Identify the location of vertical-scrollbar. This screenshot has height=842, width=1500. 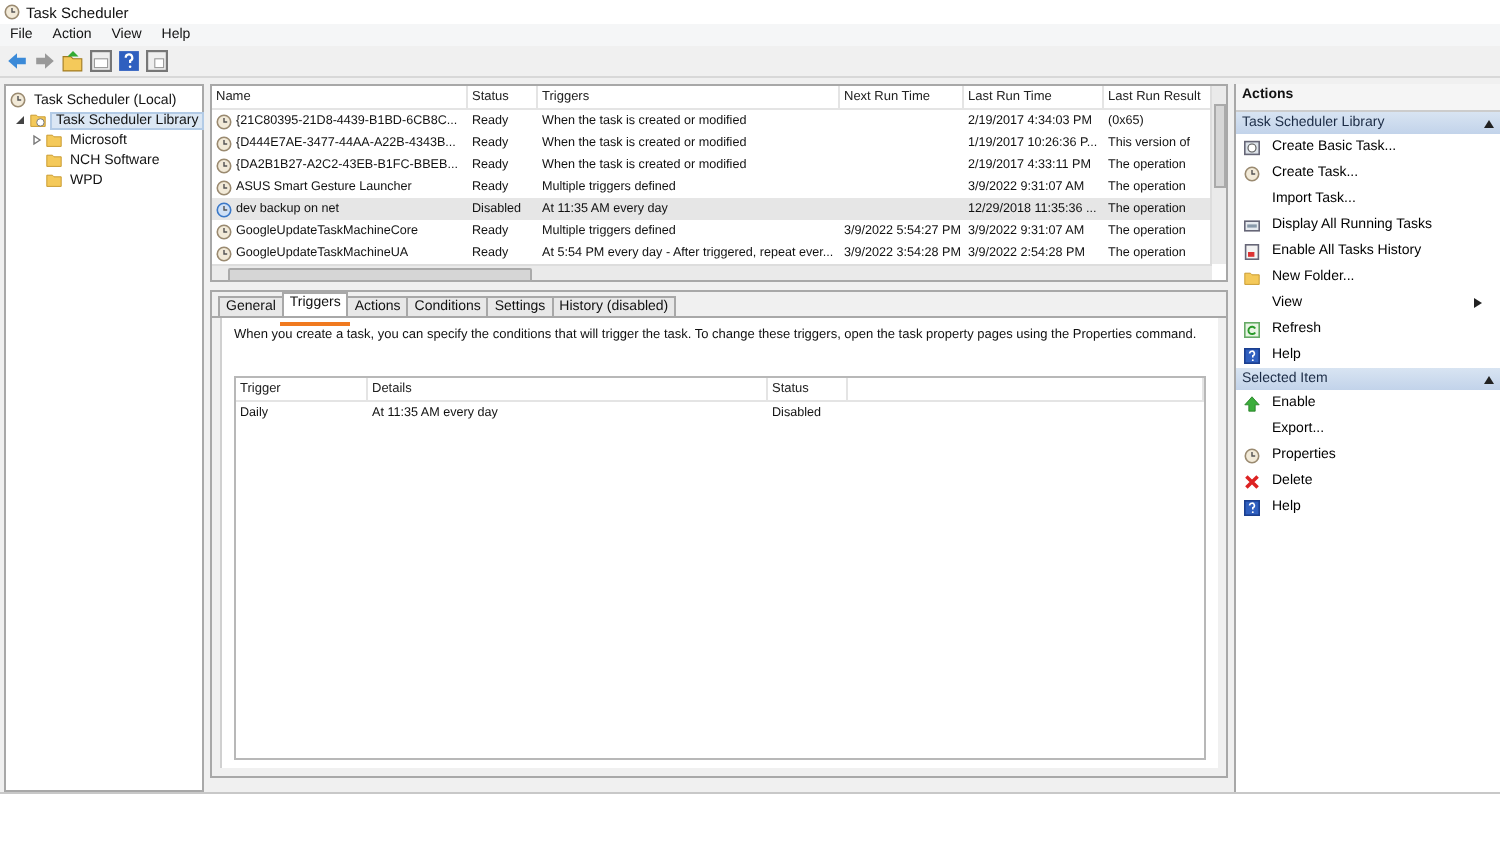
(1218, 175).